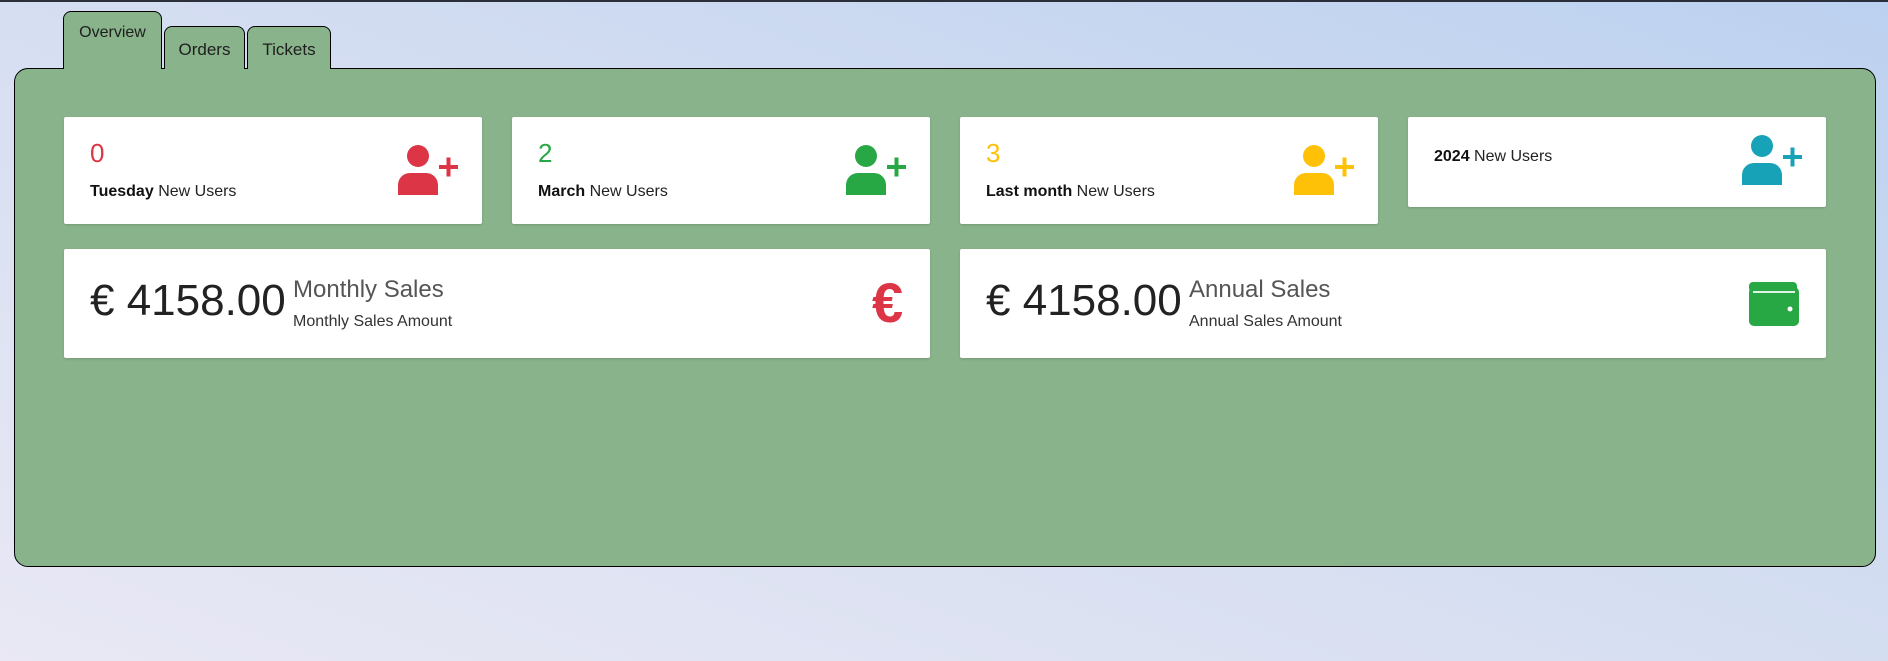 The image size is (1888, 661). I want to click on annual-sales-subtitle: Annual Sales Amount, so click(1265, 321).